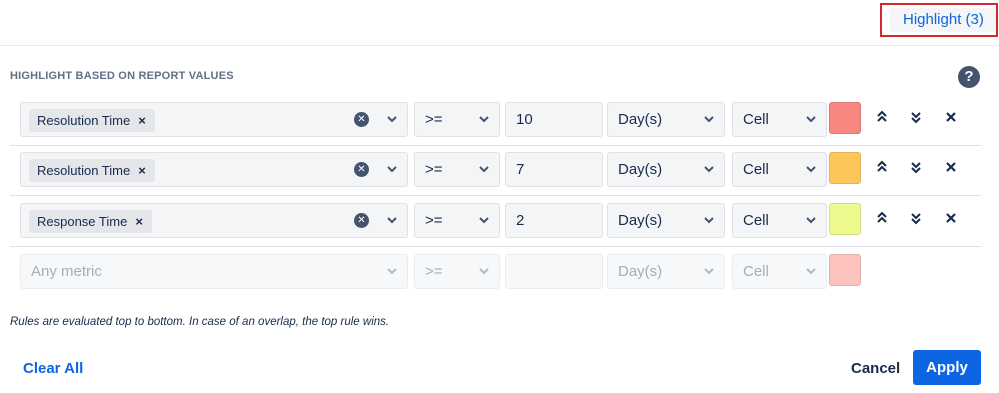  I want to click on value-input: 10, so click(554, 119).